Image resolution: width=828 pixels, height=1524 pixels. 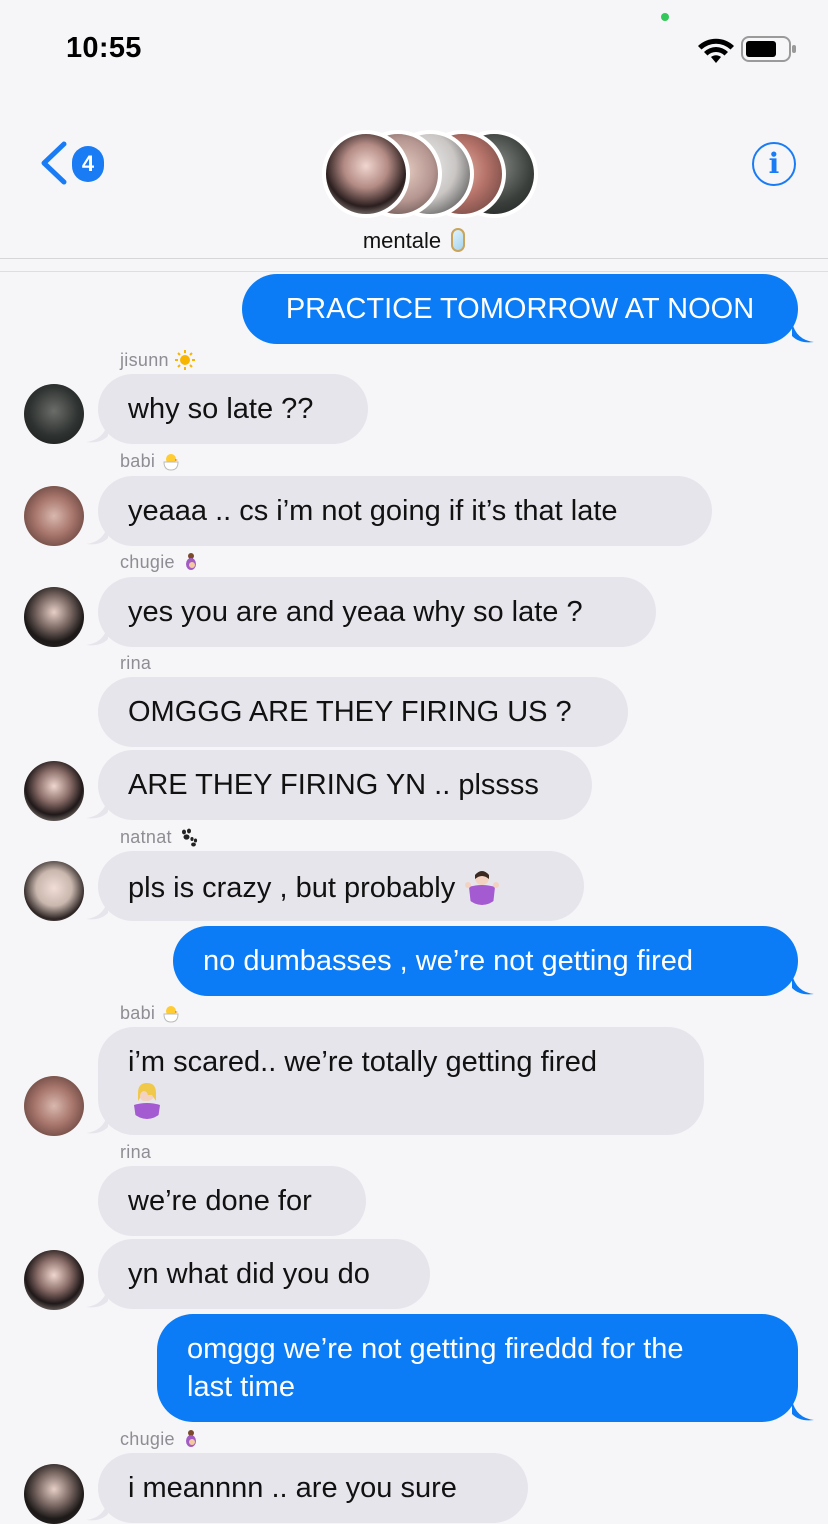 I want to click on message-text: i’m scared.. we’re totally getting fired, so click(x=363, y=1062).